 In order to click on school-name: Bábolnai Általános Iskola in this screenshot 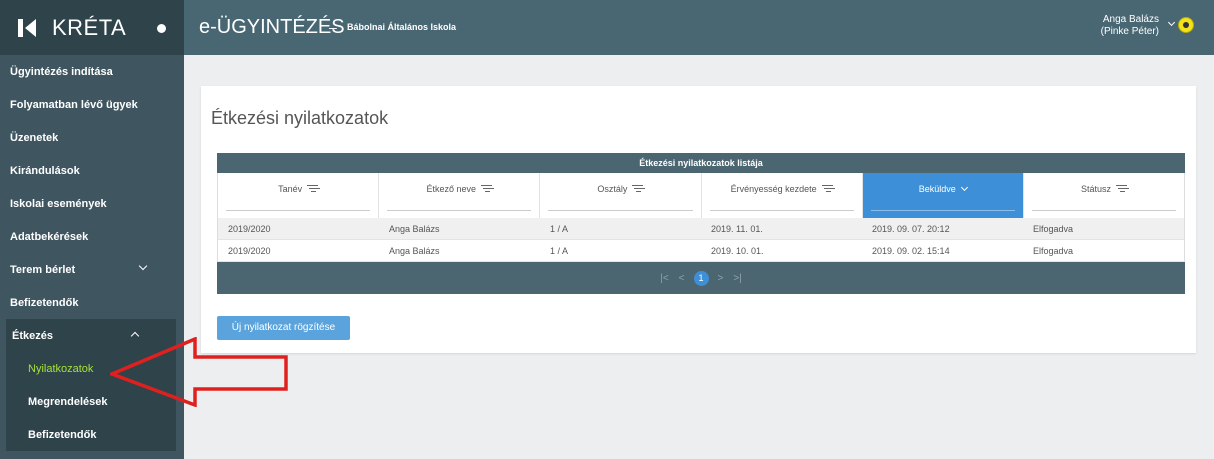, I will do `click(402, 27)`.